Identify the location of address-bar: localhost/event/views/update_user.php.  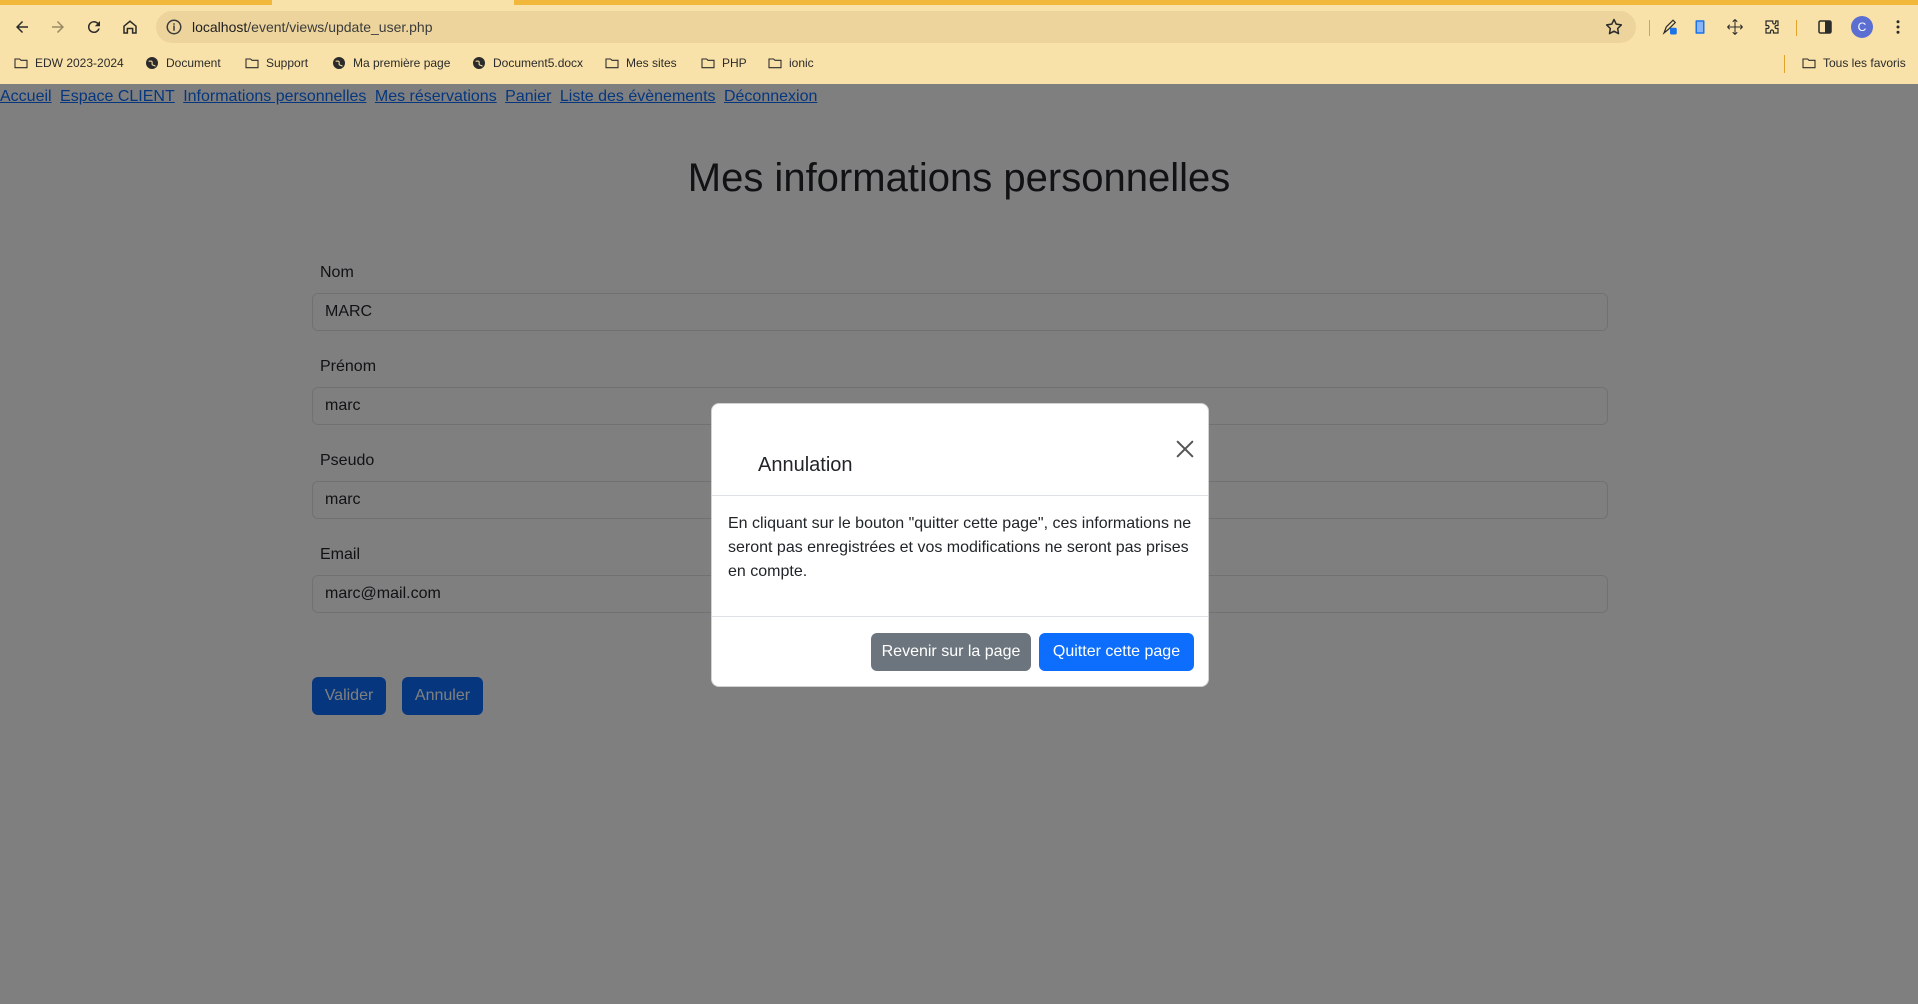
(896, 27).